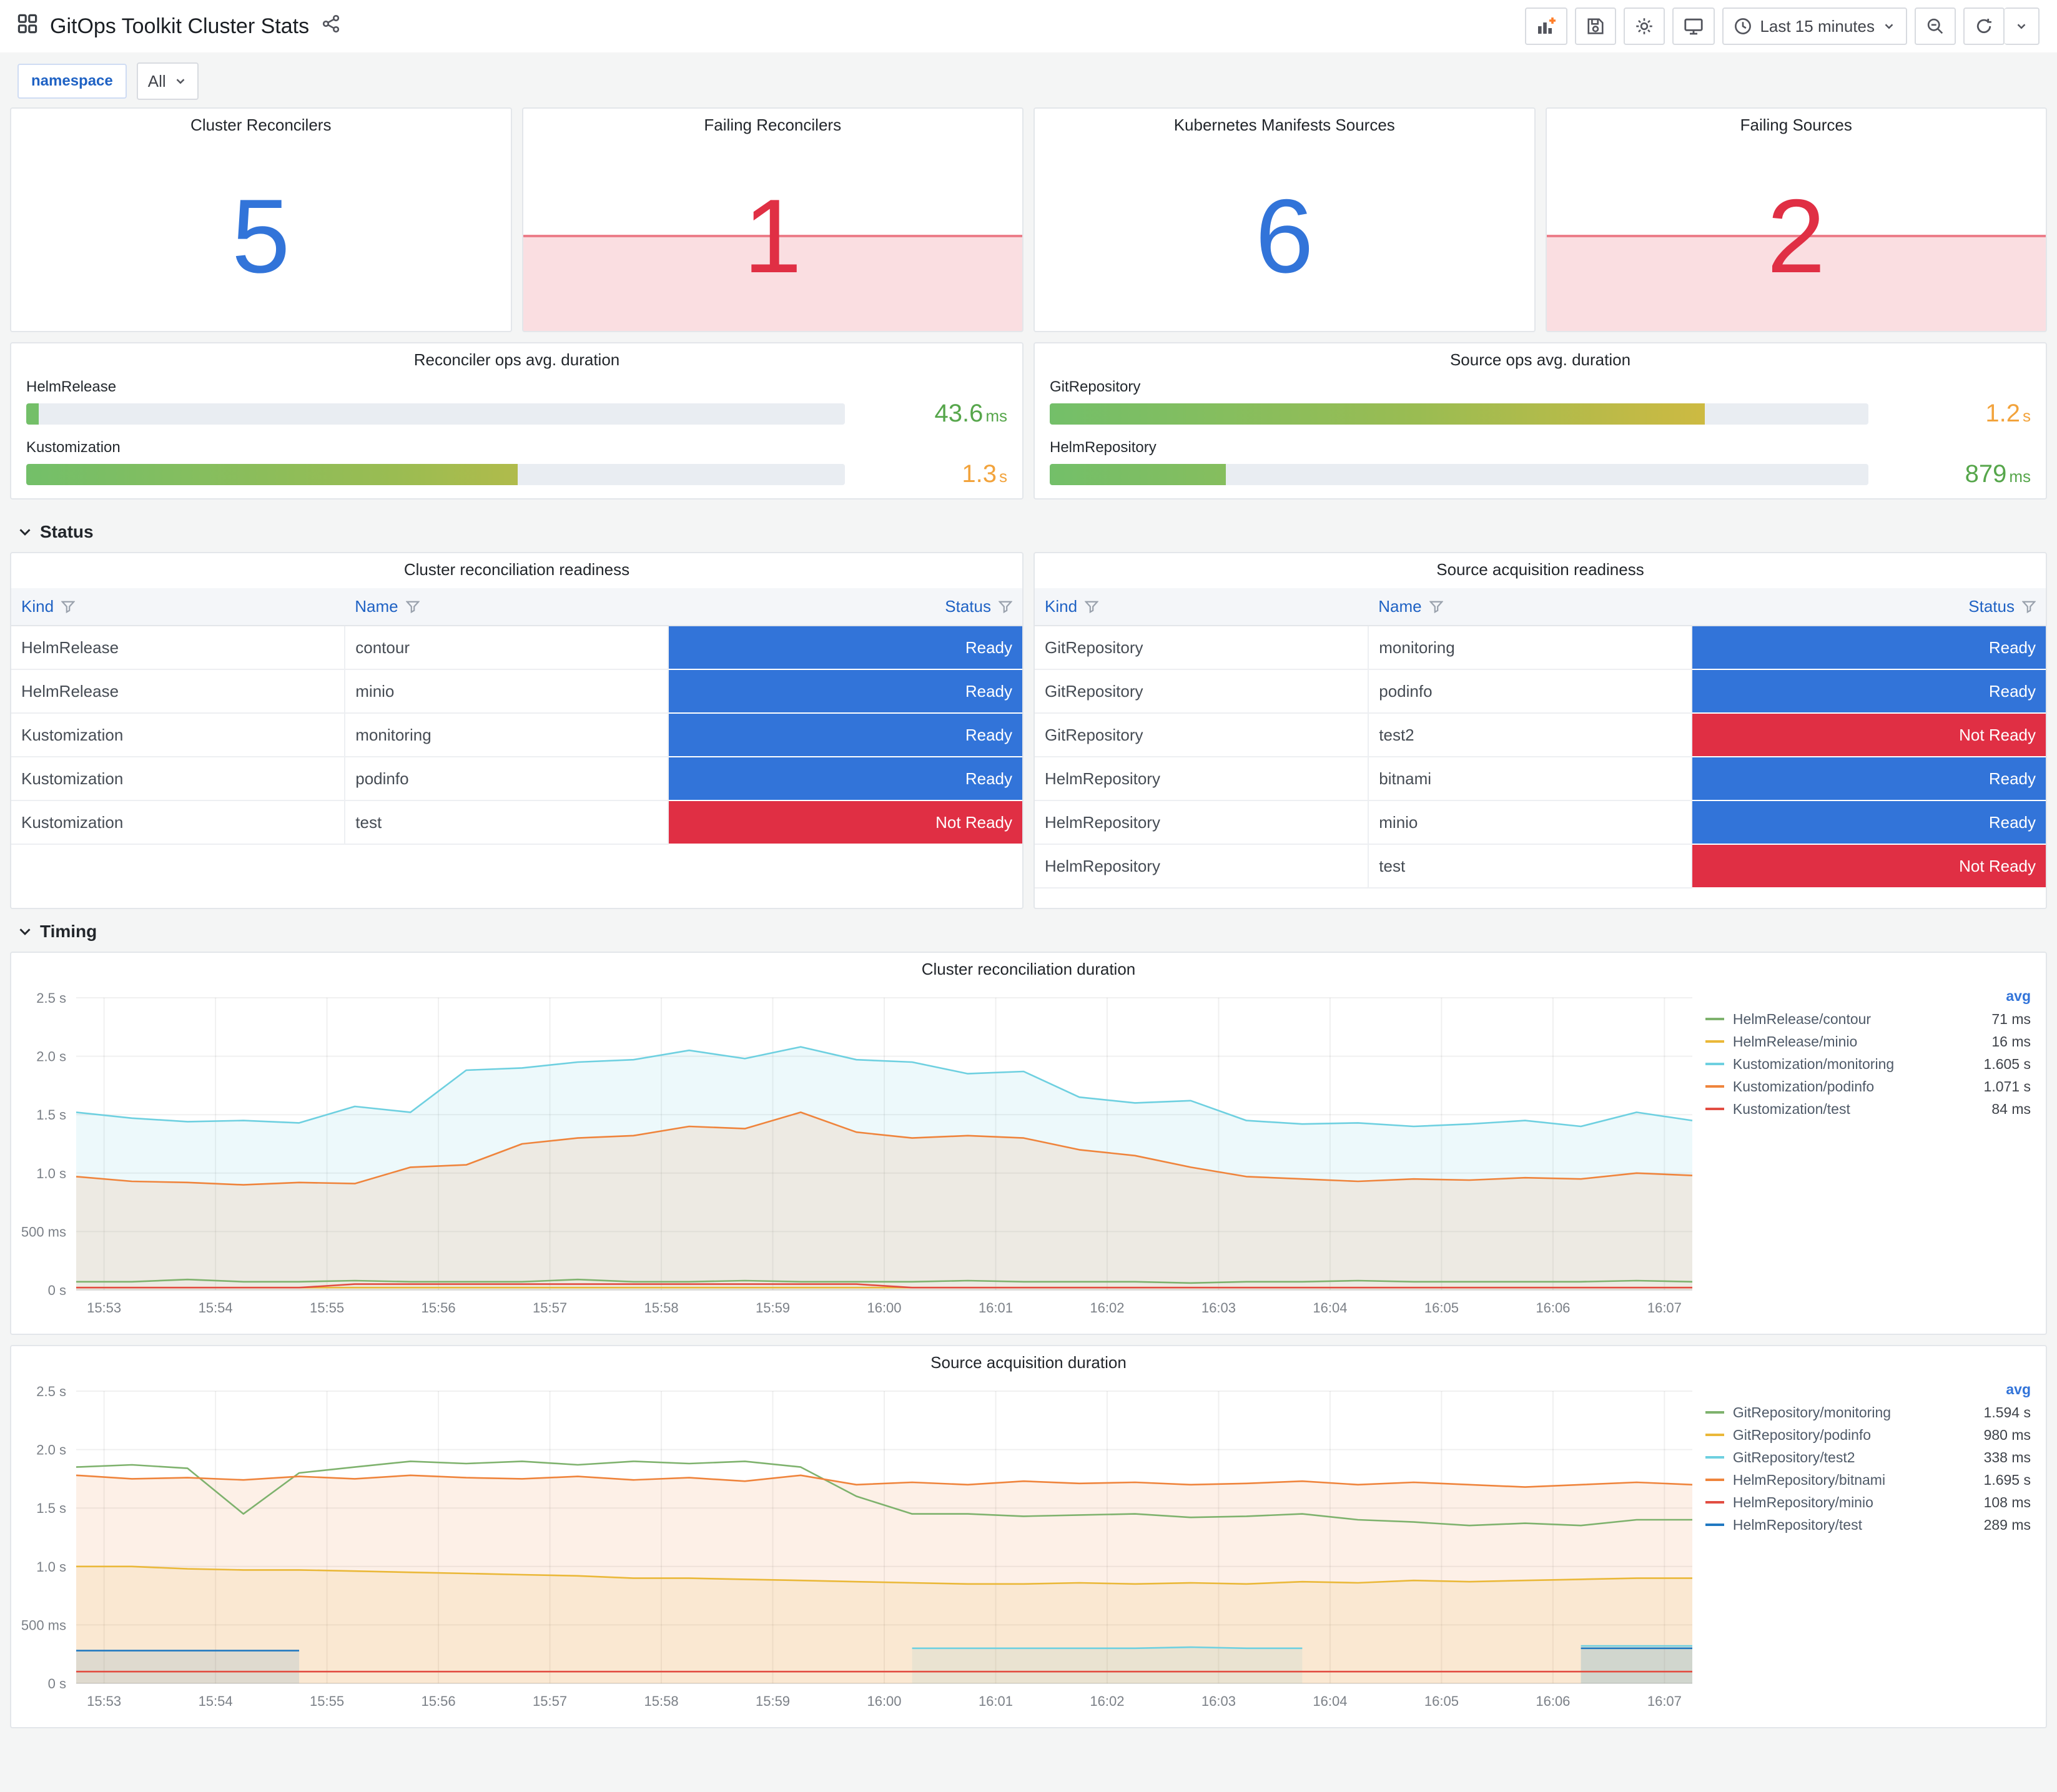  Describe the element at coordinates (25, 931) in the screenshot. I see `chevron-down-icon` at that location.